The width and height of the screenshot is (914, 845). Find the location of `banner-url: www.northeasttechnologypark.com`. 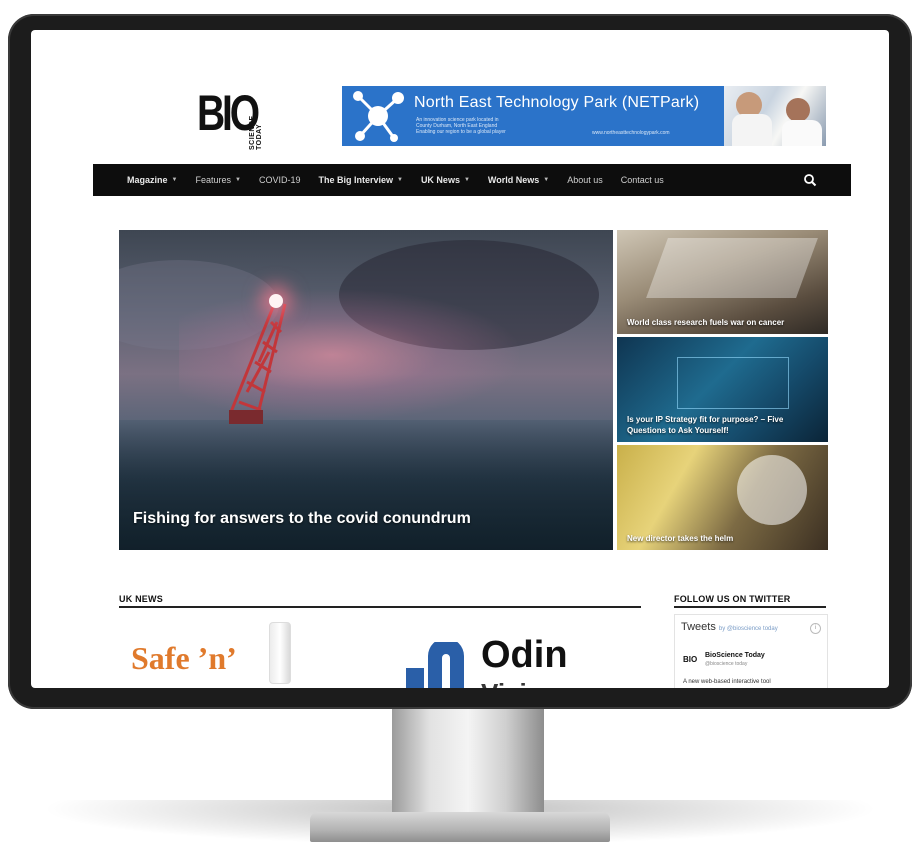

banner-url: www.northeasttechnologypark.com is located at coordinates (631, 133).